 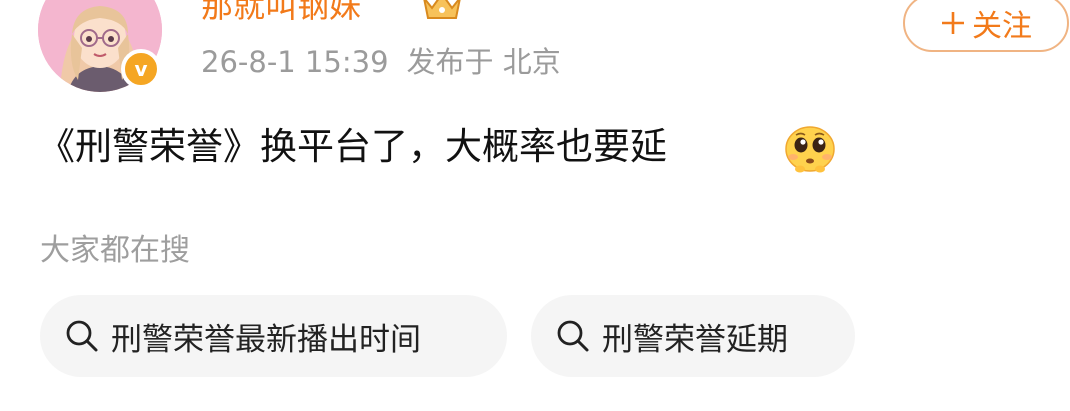 What do you see at coordinates (281, 13) in the screenshot?
I see `username: 那就叫钢妹` at bounding box center [281, 13].